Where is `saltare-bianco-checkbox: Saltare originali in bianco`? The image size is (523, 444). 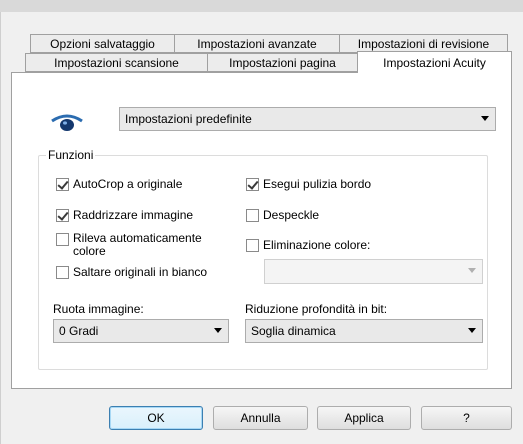
saltare-bianco-checkbox: Saltare originali in bianco is located at coordinates (131, 272).